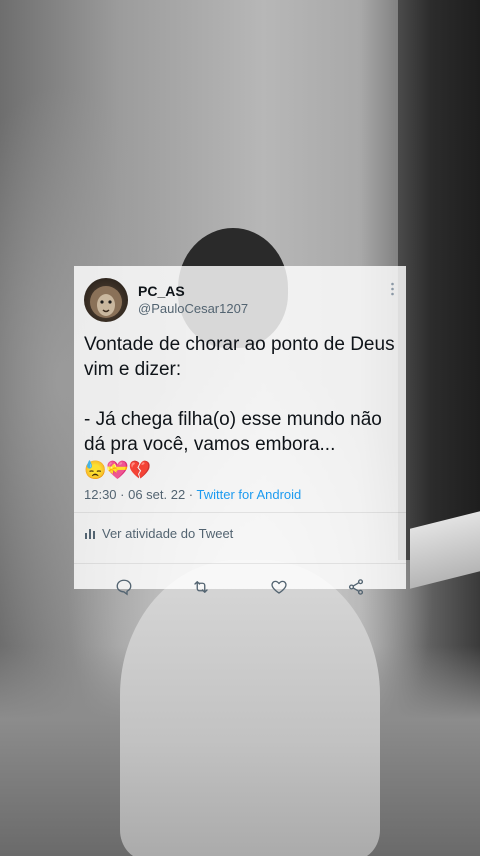 The width and height of the screenshot is (480, 856). I want to click on reply-button, so click(124, 587).